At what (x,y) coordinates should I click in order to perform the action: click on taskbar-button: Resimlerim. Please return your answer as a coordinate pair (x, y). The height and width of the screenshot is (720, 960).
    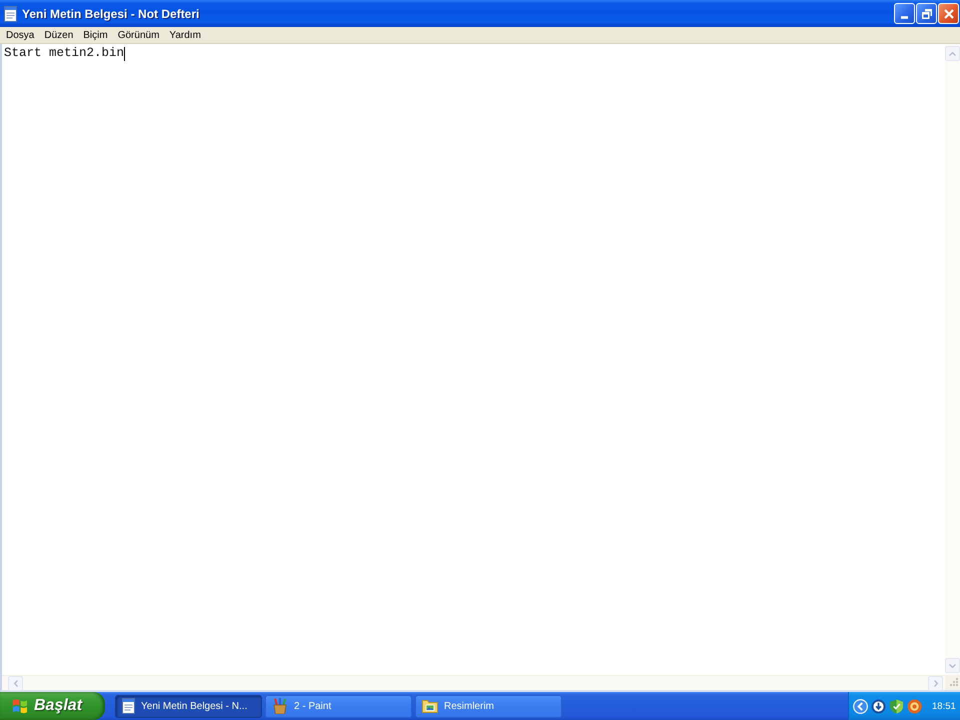
    Looking at the image, I should click on (488, 706).